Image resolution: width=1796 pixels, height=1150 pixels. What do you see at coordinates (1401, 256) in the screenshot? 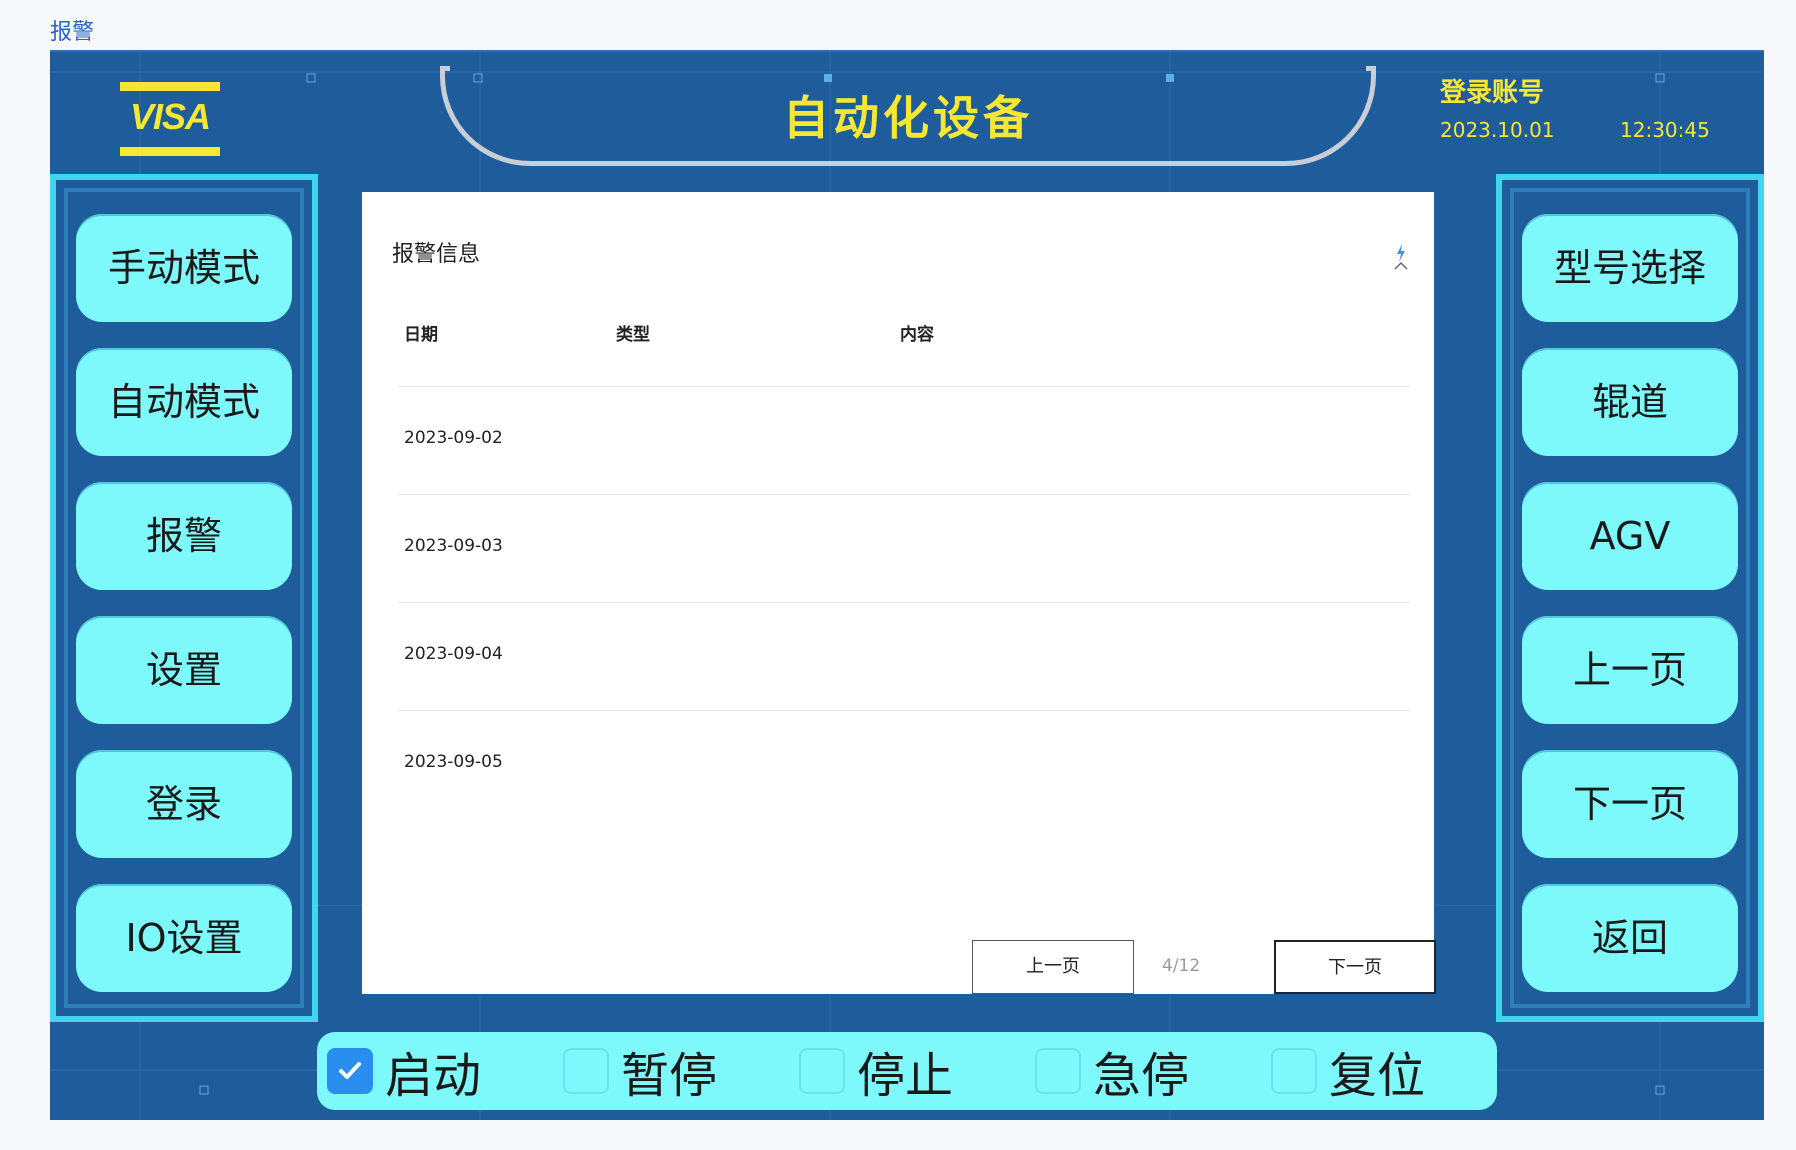
I see `collapse-icon` at bounding box center [1401, 256].